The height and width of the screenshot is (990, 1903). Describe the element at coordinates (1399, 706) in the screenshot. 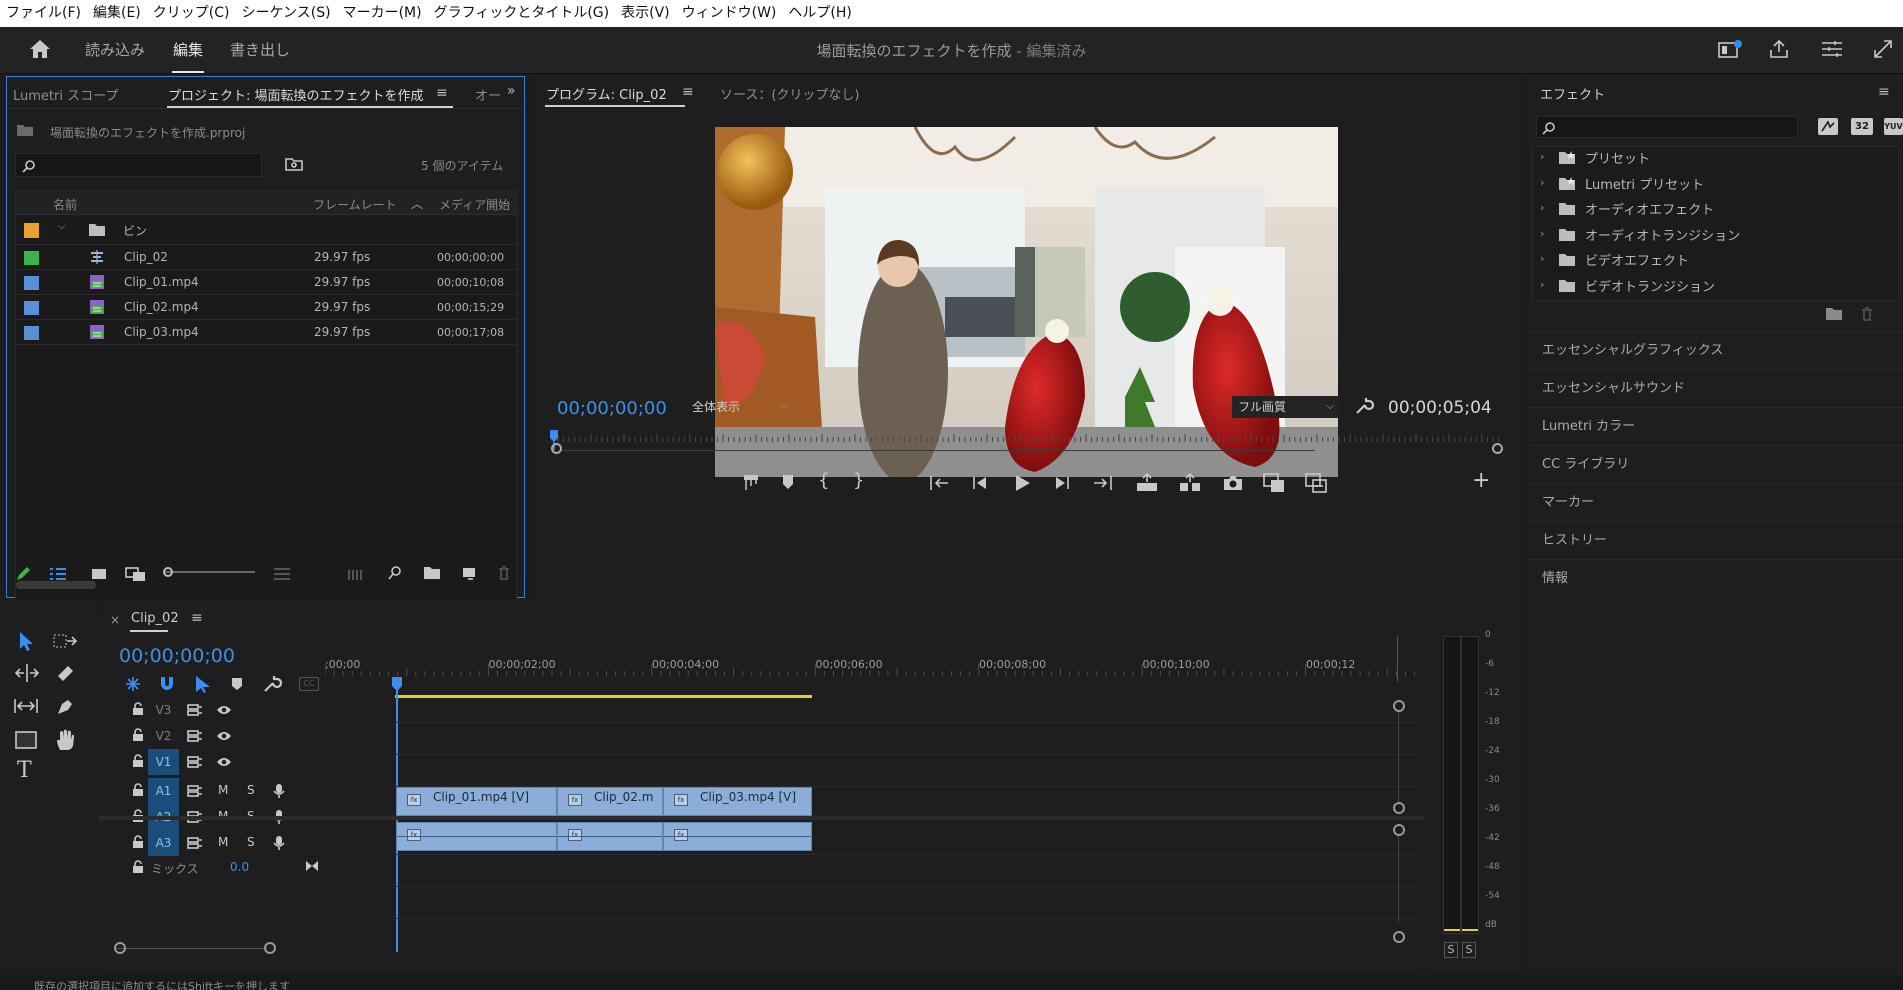

I see `video-scroll-top-handle` at that location.